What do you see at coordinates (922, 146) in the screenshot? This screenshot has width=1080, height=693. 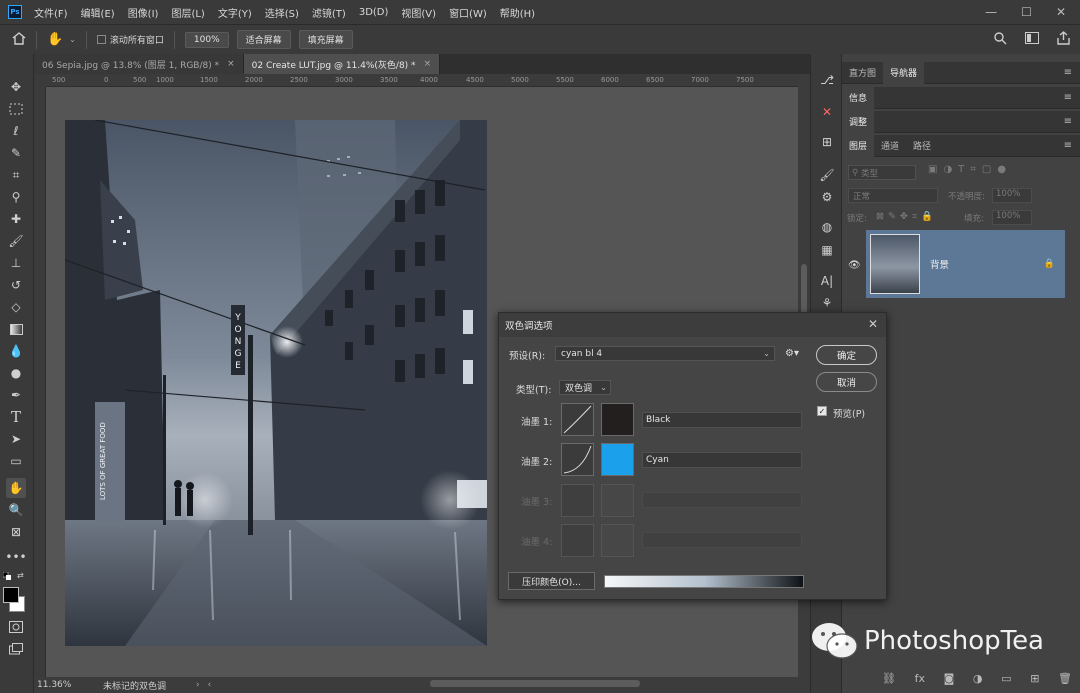 I see `tab-paths: 路径` at bounding box center [922, 146].